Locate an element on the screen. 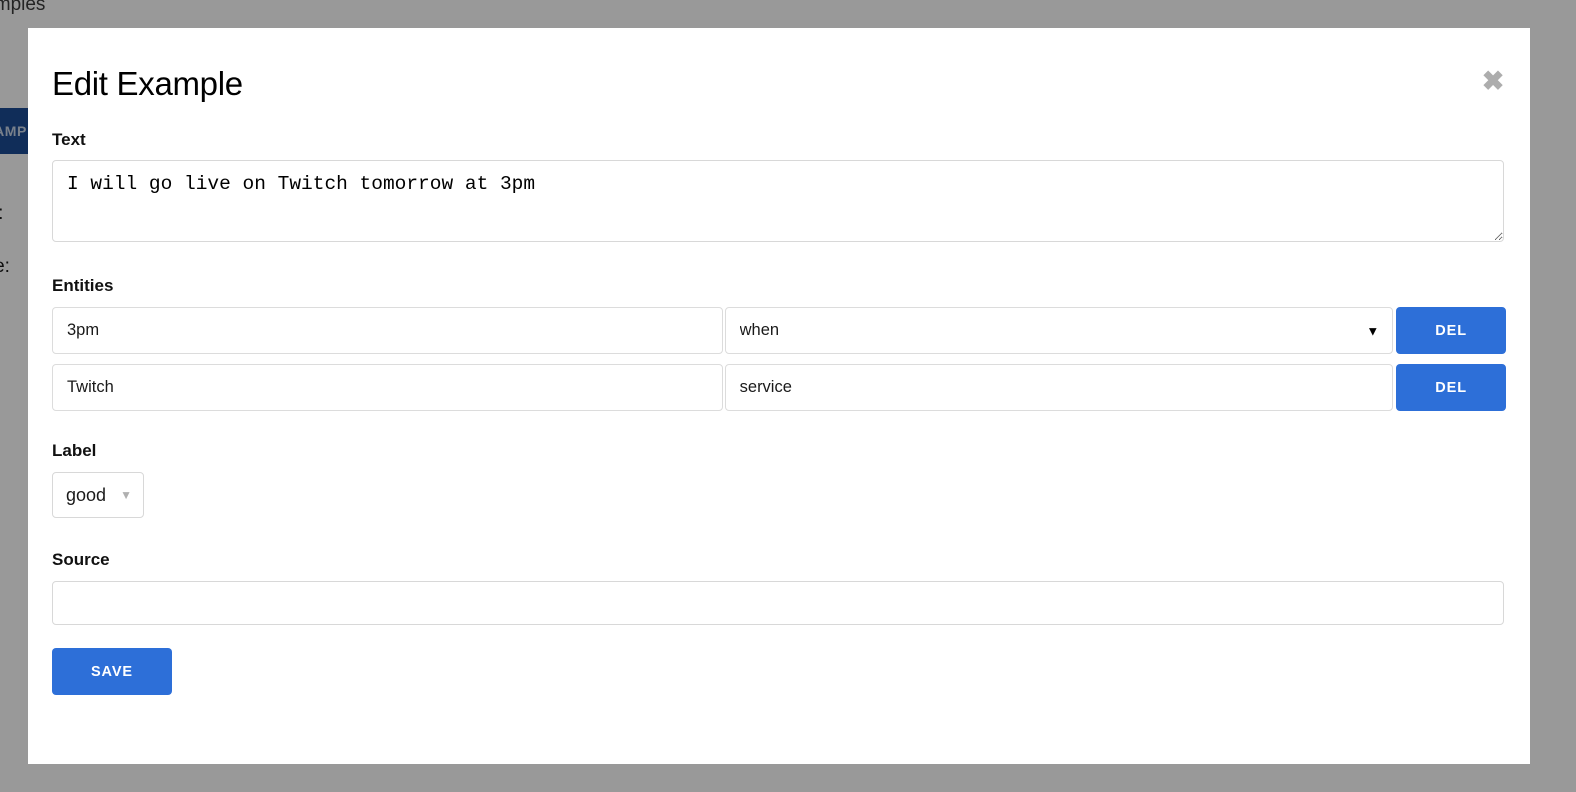  entity-type-field is located at coordinates (1059, 388).